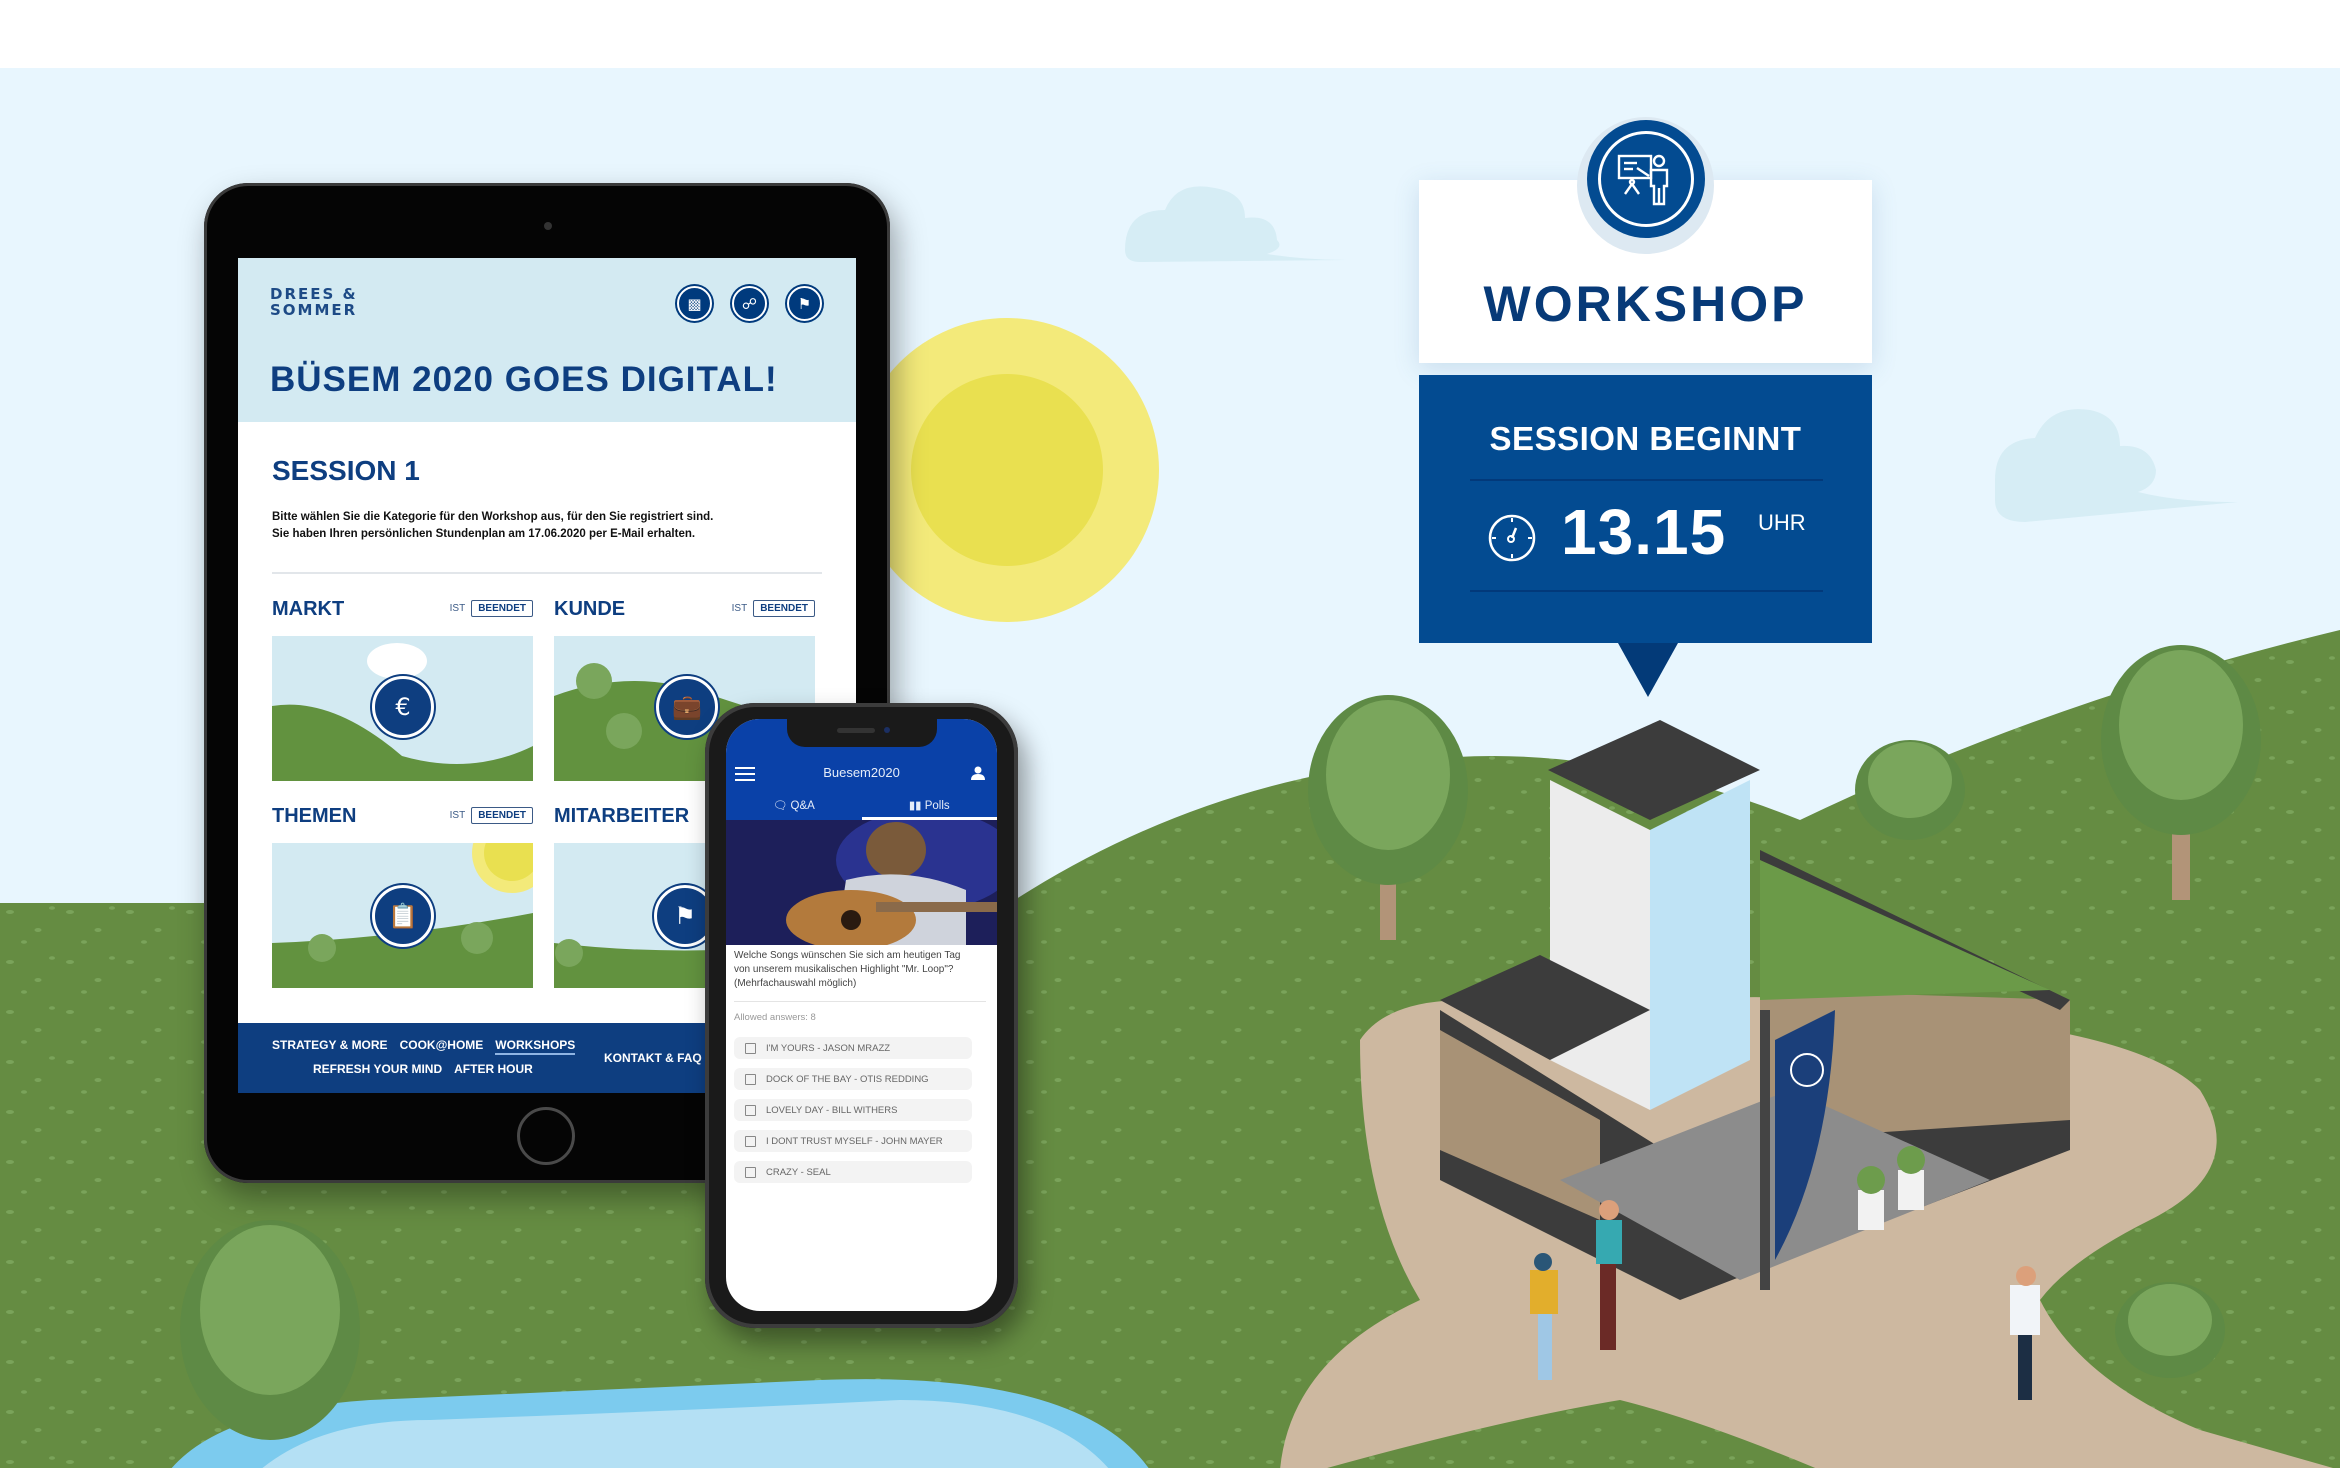 Image resolution: width=2340 pixels, height=1470 pixels. Describe the element at coordinates (1648, 670) in the screenshot. I see `sign-pointer-arrow` at that location.